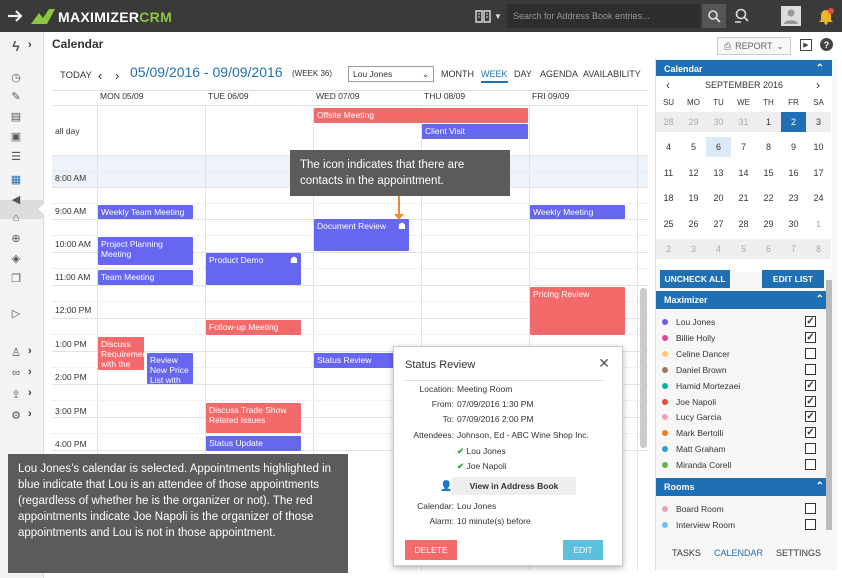 The height and width of the screenshot is (578, 842). I want to click on mini-calendar-day: 9, so click(793, 147).